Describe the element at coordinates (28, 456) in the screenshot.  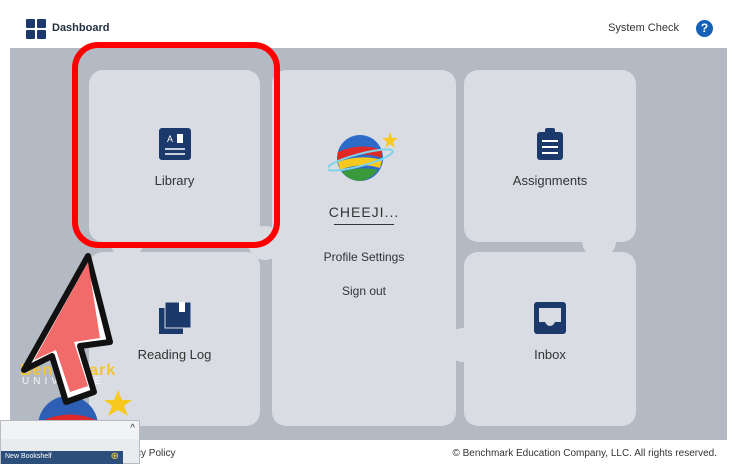
I see `new-bookshelf-label: New Bookshelf` at that location.